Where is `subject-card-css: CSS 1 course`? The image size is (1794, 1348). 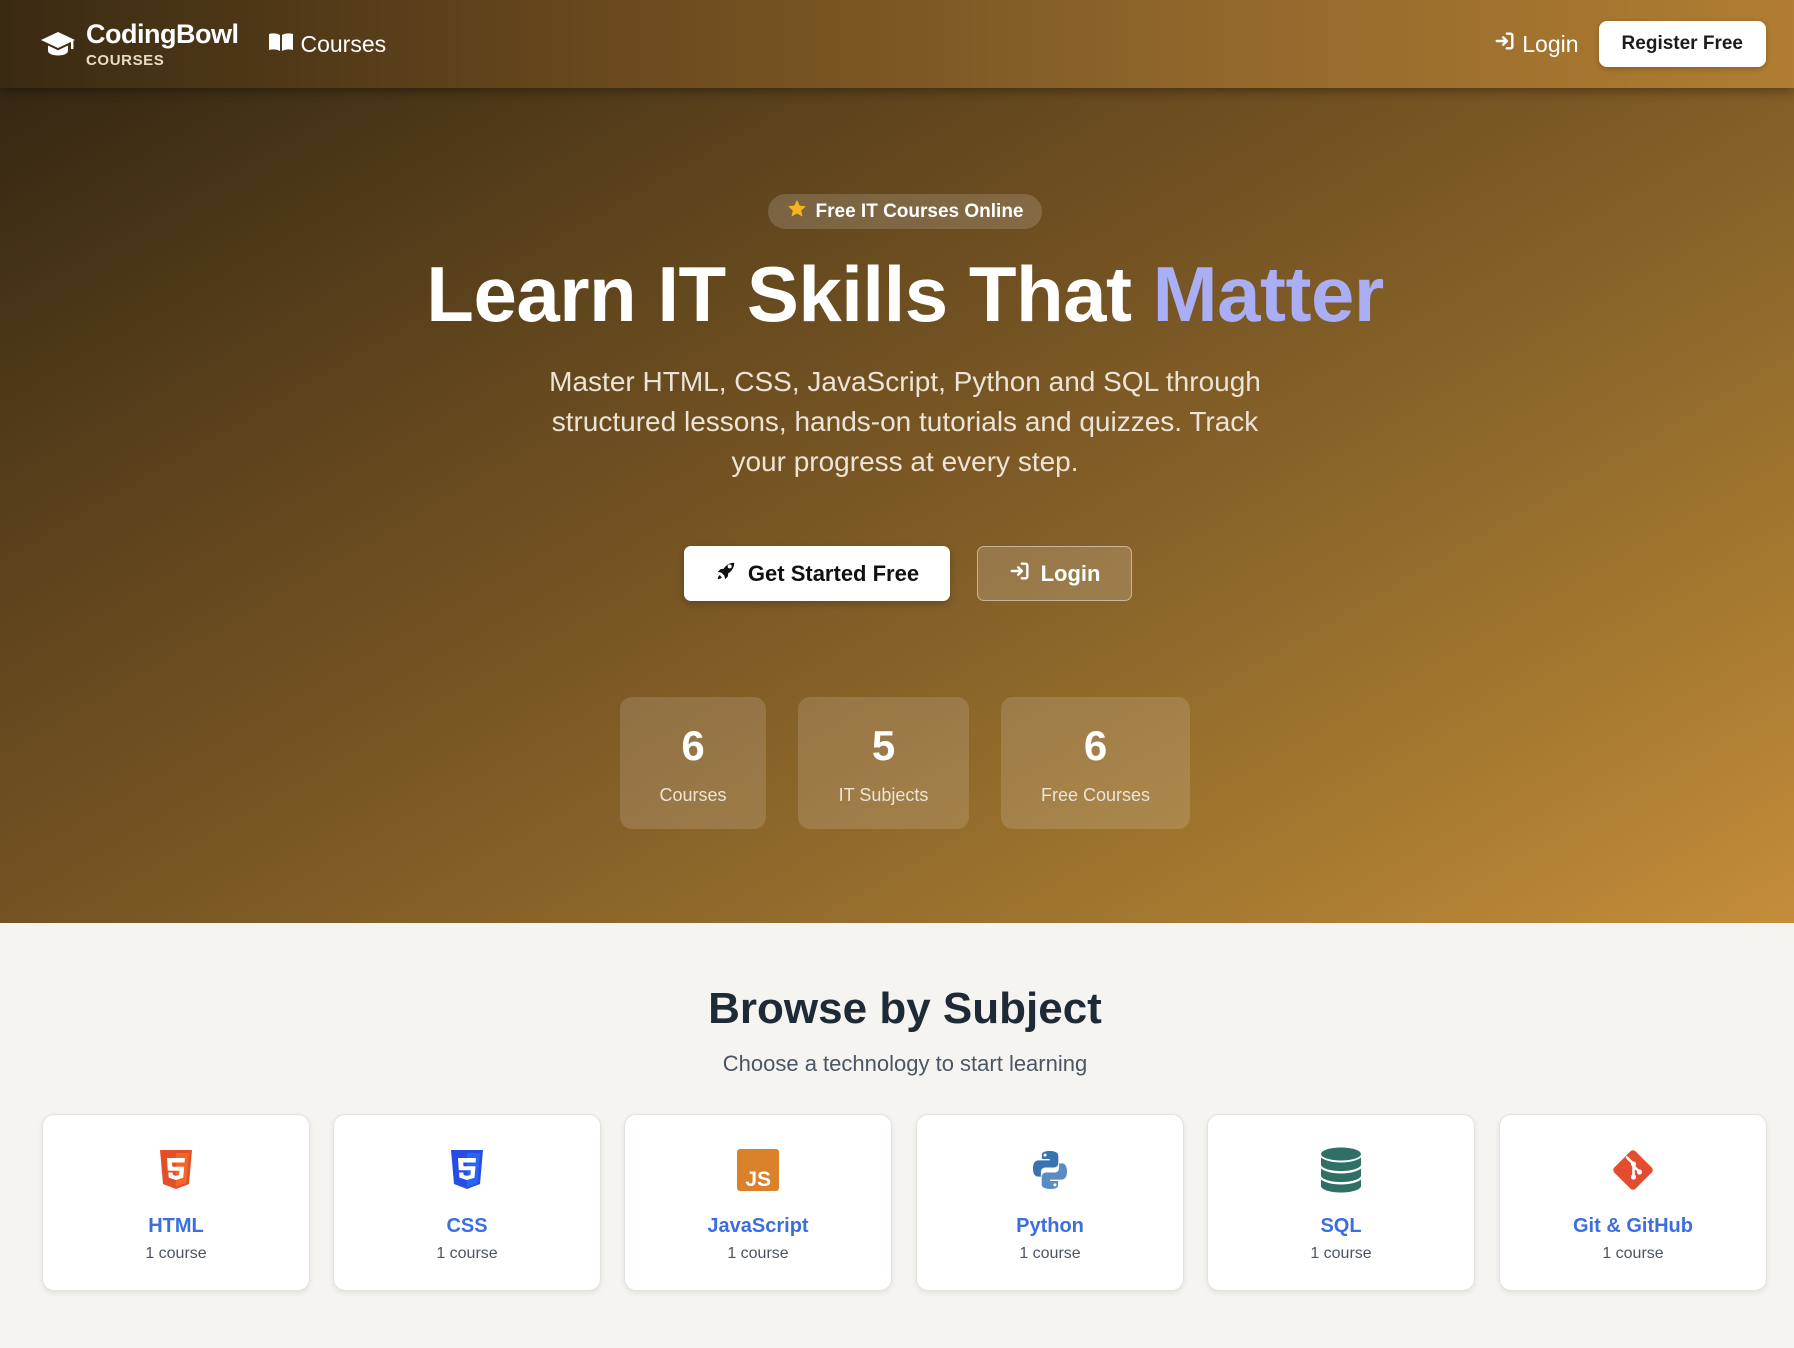 subject-card-css: CSS 1 course is located at coordinates (467, 1202).